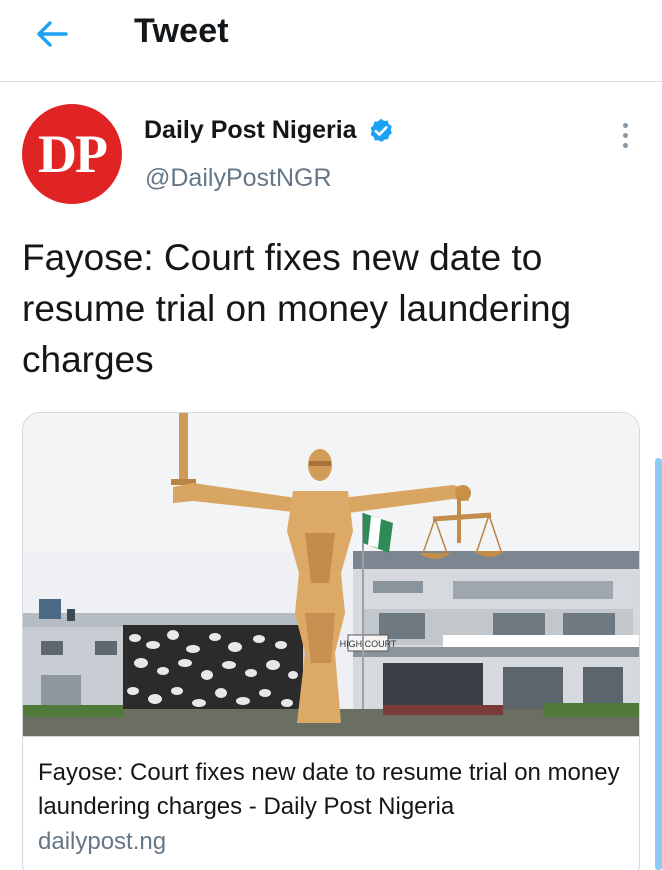 This screenshot has height=870, width=662. Describe the element at coordinates (181, 31) in the screenshot. I see `page-title: Tweet` at that location.